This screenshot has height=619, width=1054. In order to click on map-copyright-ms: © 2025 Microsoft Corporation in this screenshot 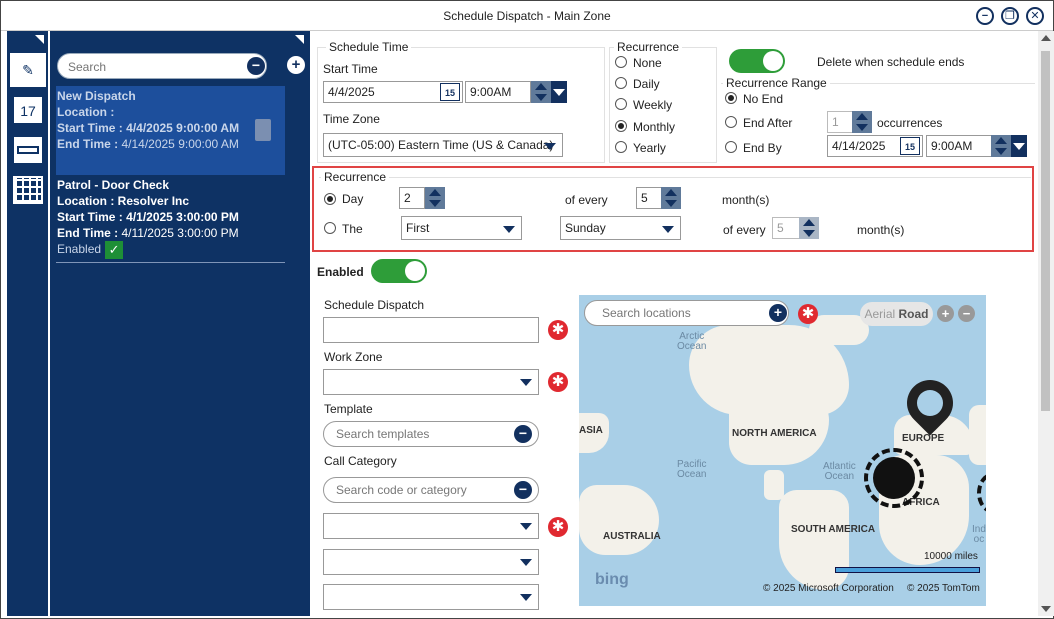, I will do `click(828, 588)`.